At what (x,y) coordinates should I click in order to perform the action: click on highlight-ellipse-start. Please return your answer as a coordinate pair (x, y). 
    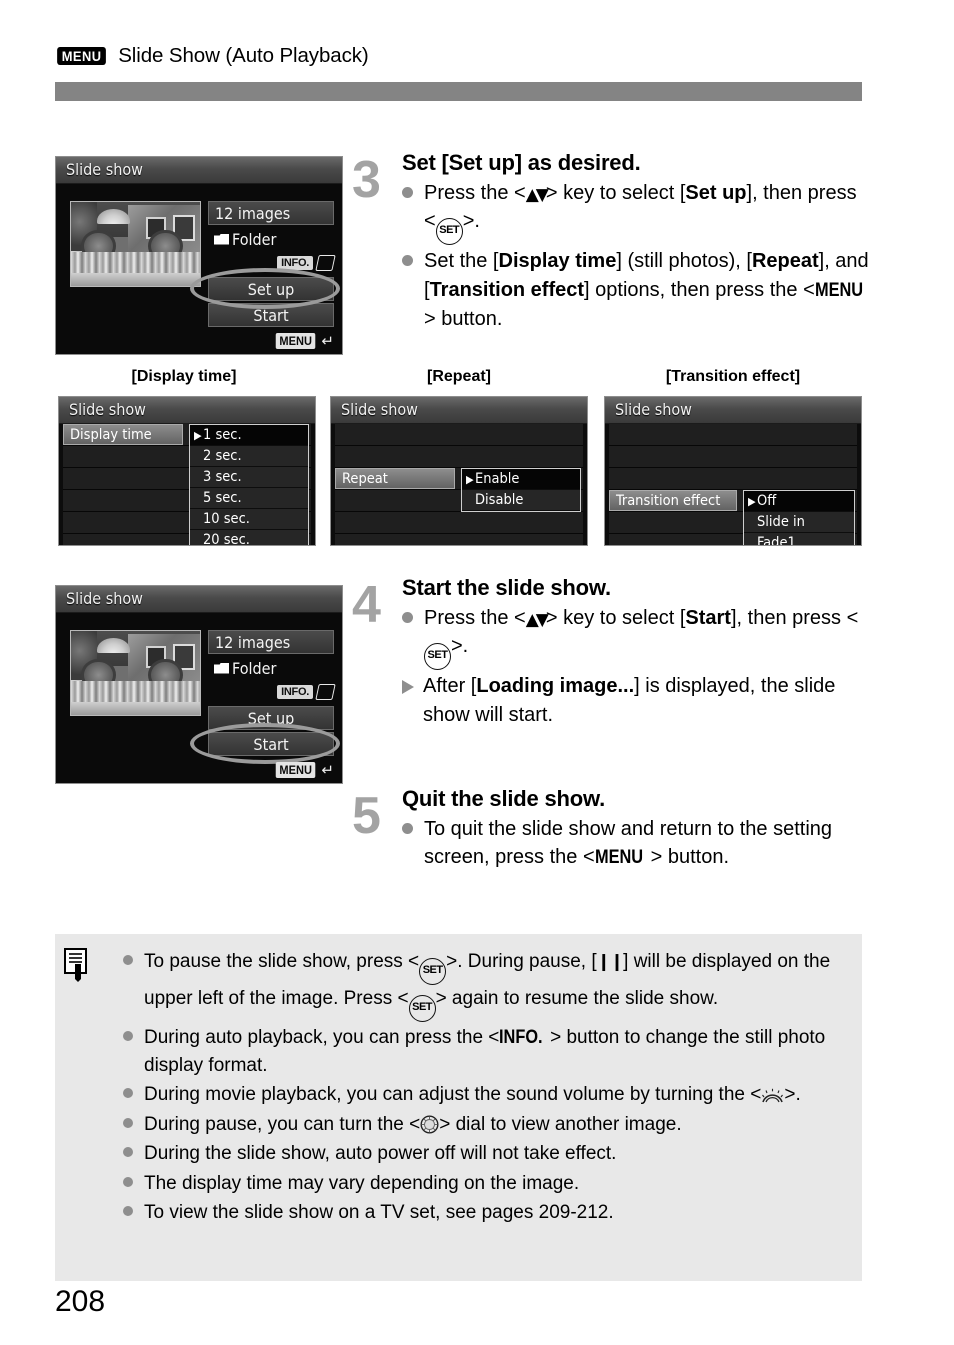
    Looking at the image, I should click on (265, 743).